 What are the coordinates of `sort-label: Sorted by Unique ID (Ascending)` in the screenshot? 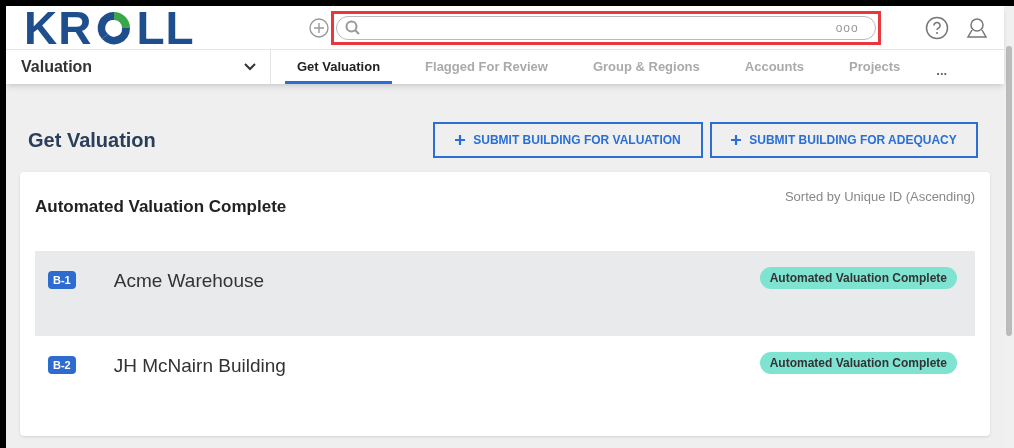 It's located at (879, 197).